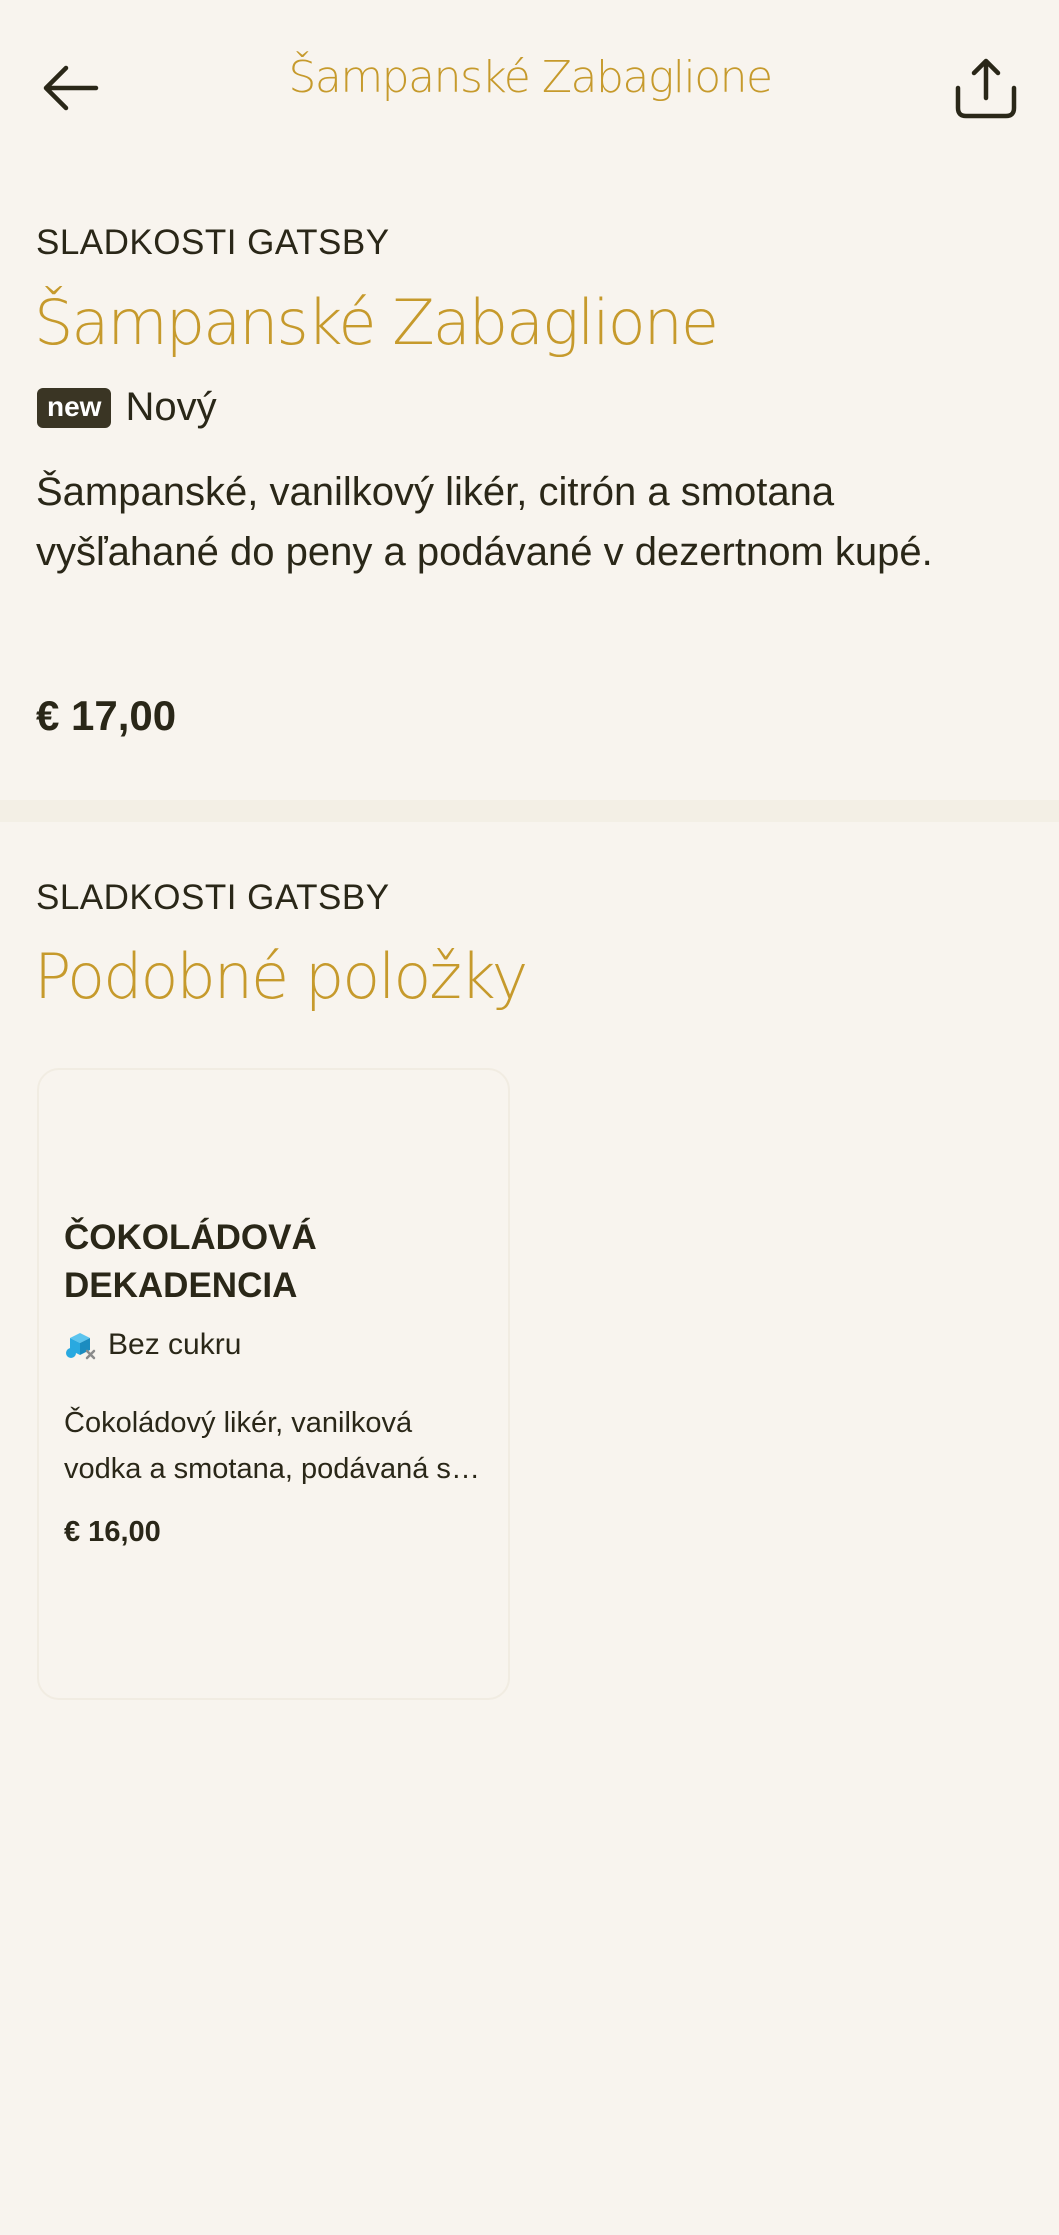  I want to click on share-icon, so click(986, 88).